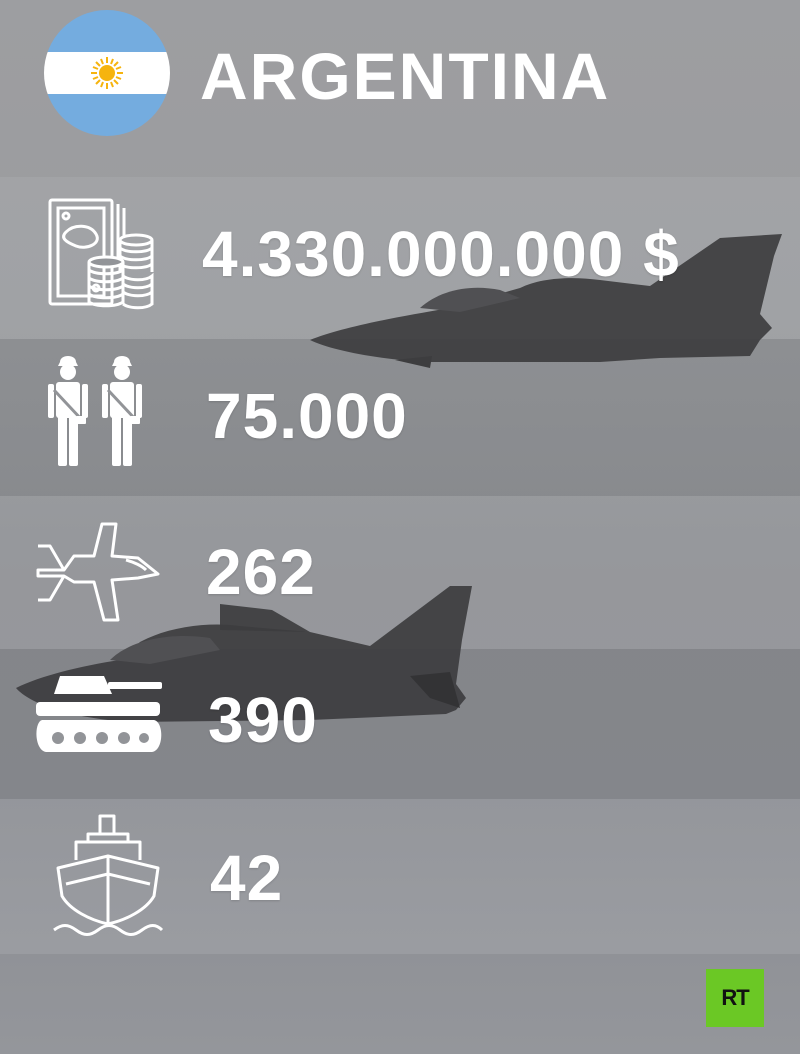 Image resolution: width=800 pixels, height=1054 pixels. Describe the element at coordinates (261, 572) in the screenshot. I see `aircraft-value: 262` at that location.